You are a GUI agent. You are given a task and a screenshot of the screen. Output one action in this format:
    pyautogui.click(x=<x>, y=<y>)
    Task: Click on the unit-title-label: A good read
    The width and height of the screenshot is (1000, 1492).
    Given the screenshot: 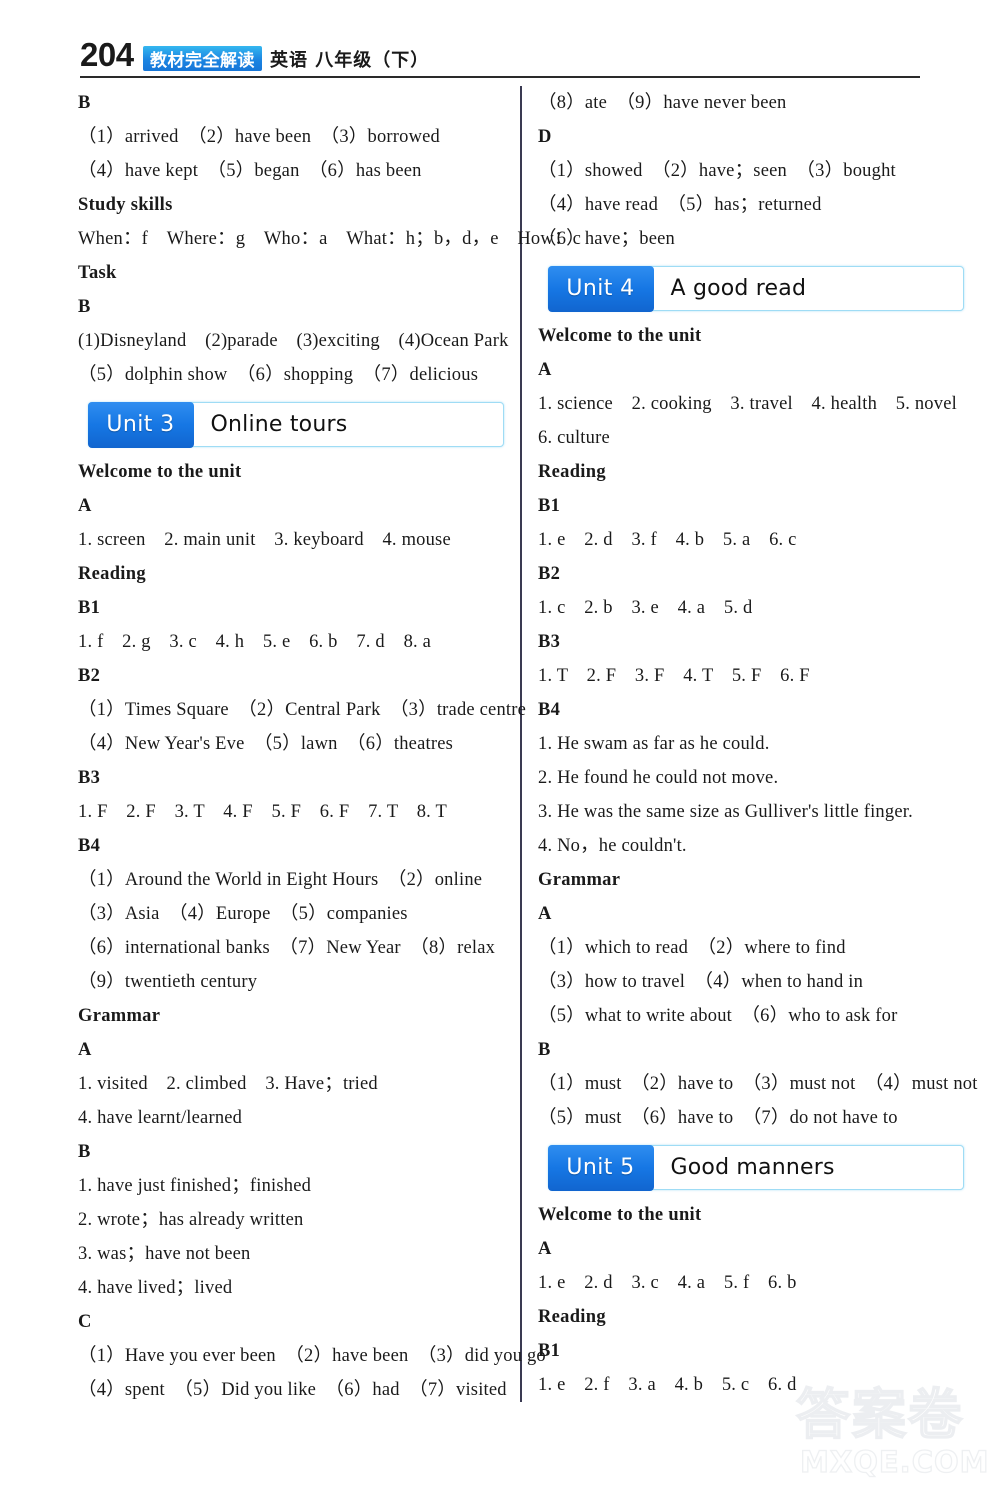 What is the action you would take?
    pyautogui.click(x=738, y=288)
    